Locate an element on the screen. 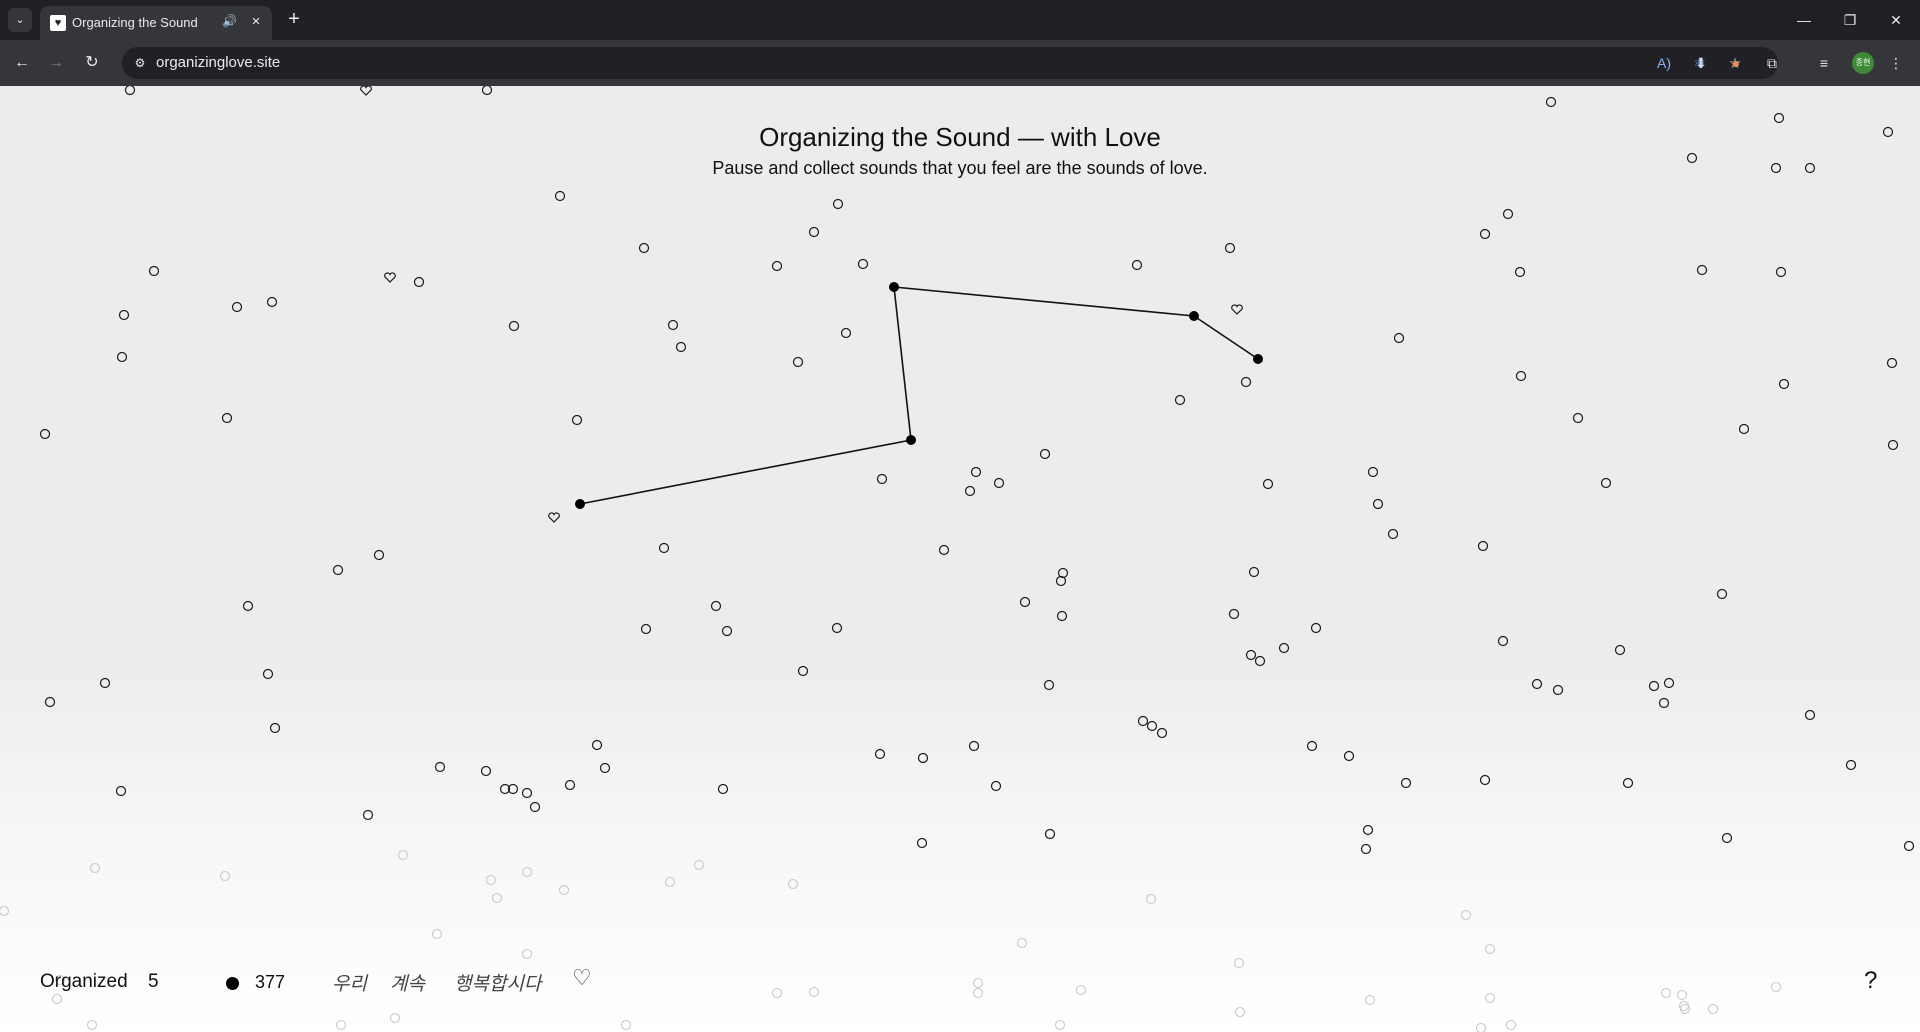 Image resolution: width=1920 pixels, height=1032 pixels. new-tab-button: + is located at coordinates (294, 20).